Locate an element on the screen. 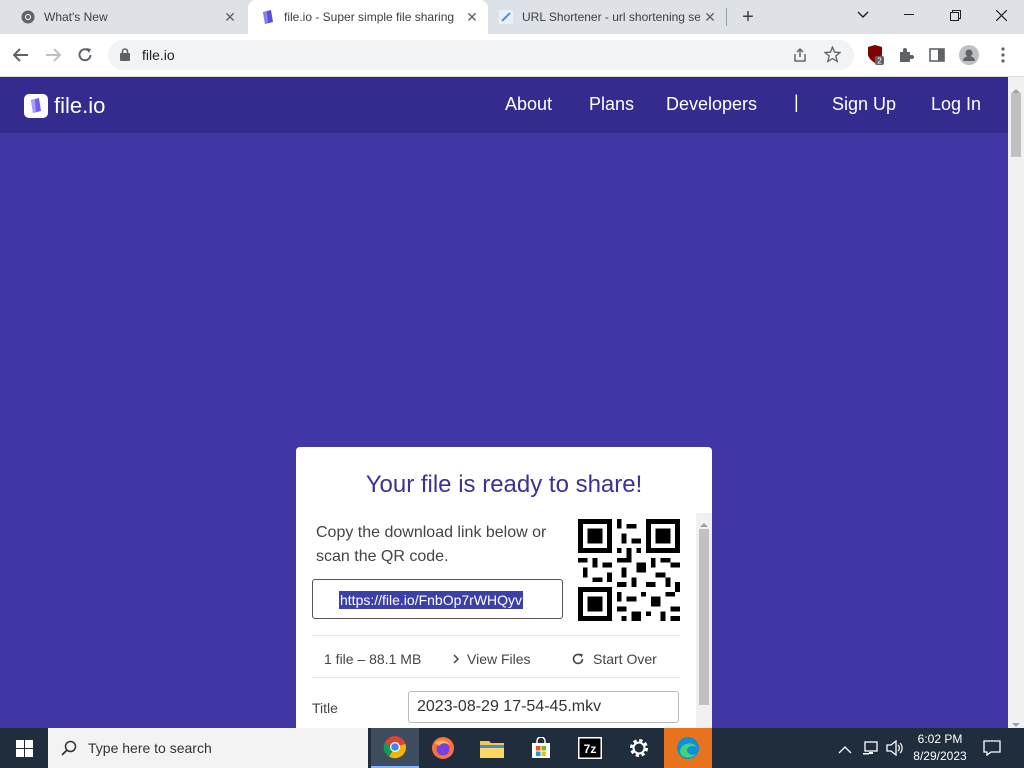 This screenshot has width=1024, height=768. taskbar: Type here to search 7z 6:02 PM 8/29/2023 is located at coordinates (512, 748).